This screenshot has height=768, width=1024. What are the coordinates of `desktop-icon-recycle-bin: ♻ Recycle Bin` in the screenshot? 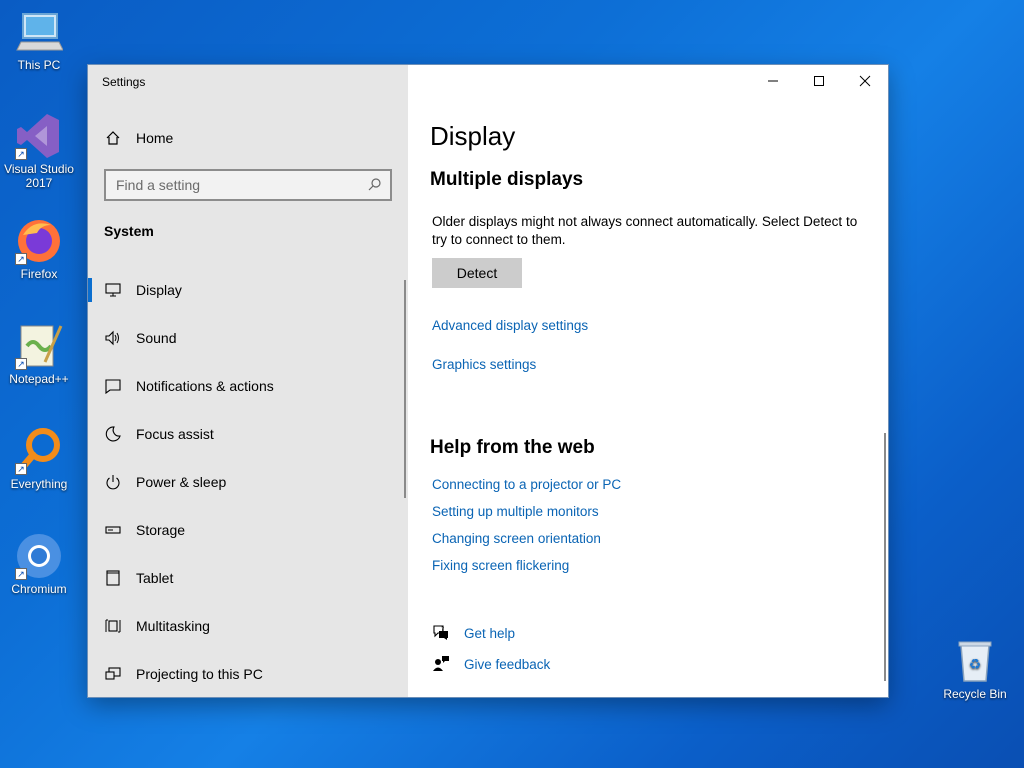 It's located at (975, 669).